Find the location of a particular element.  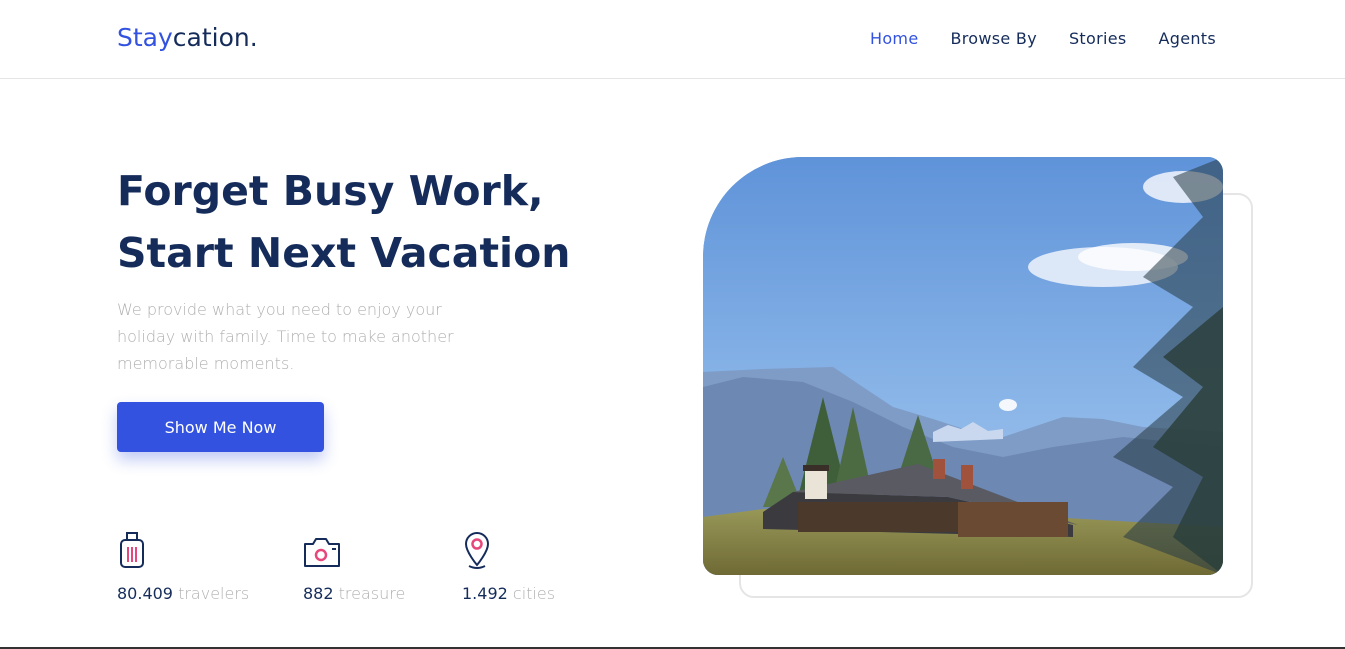

stat-cities-text: 1.492 cities is located at coordinates (508, 593).